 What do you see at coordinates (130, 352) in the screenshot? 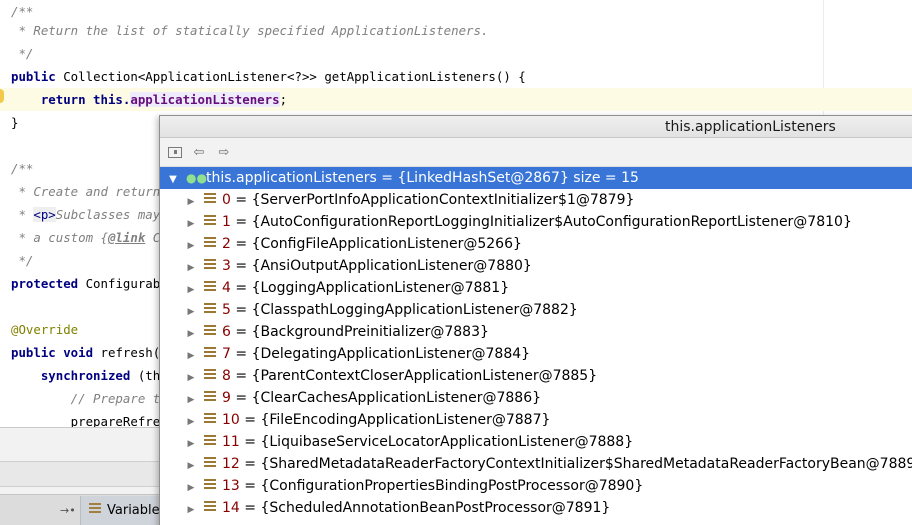
I see `code-text: refresh()` at bounding box center [130, 352].